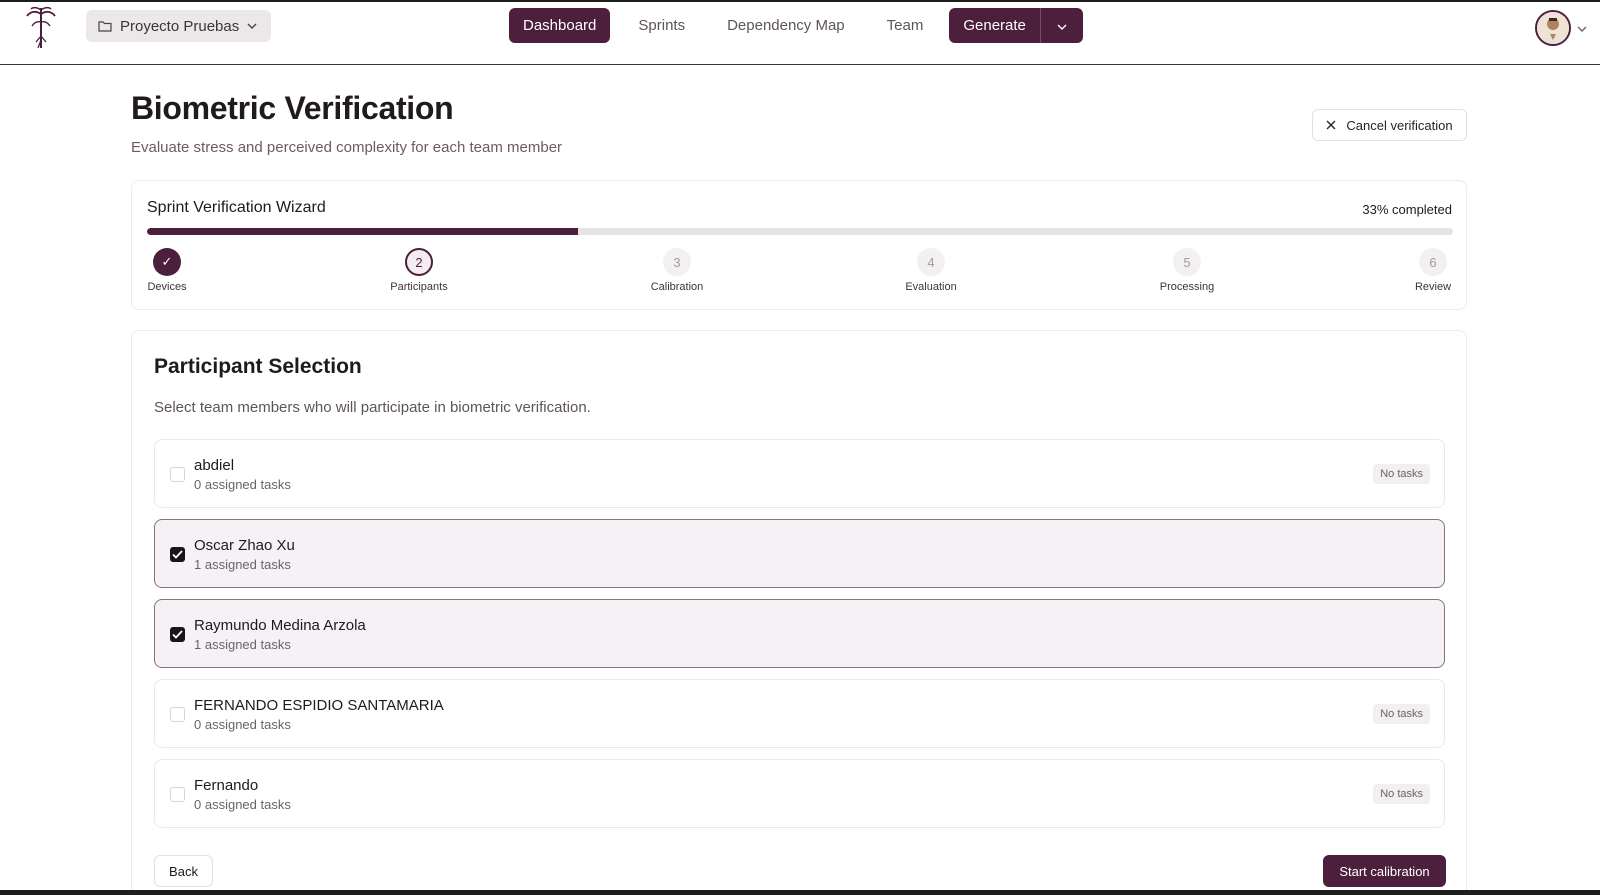  What do you see at coordinates (236, 207) in the screenshot?
I see `wizard-title: Sprint Verification Wizard` at bounding box center [236, 207].